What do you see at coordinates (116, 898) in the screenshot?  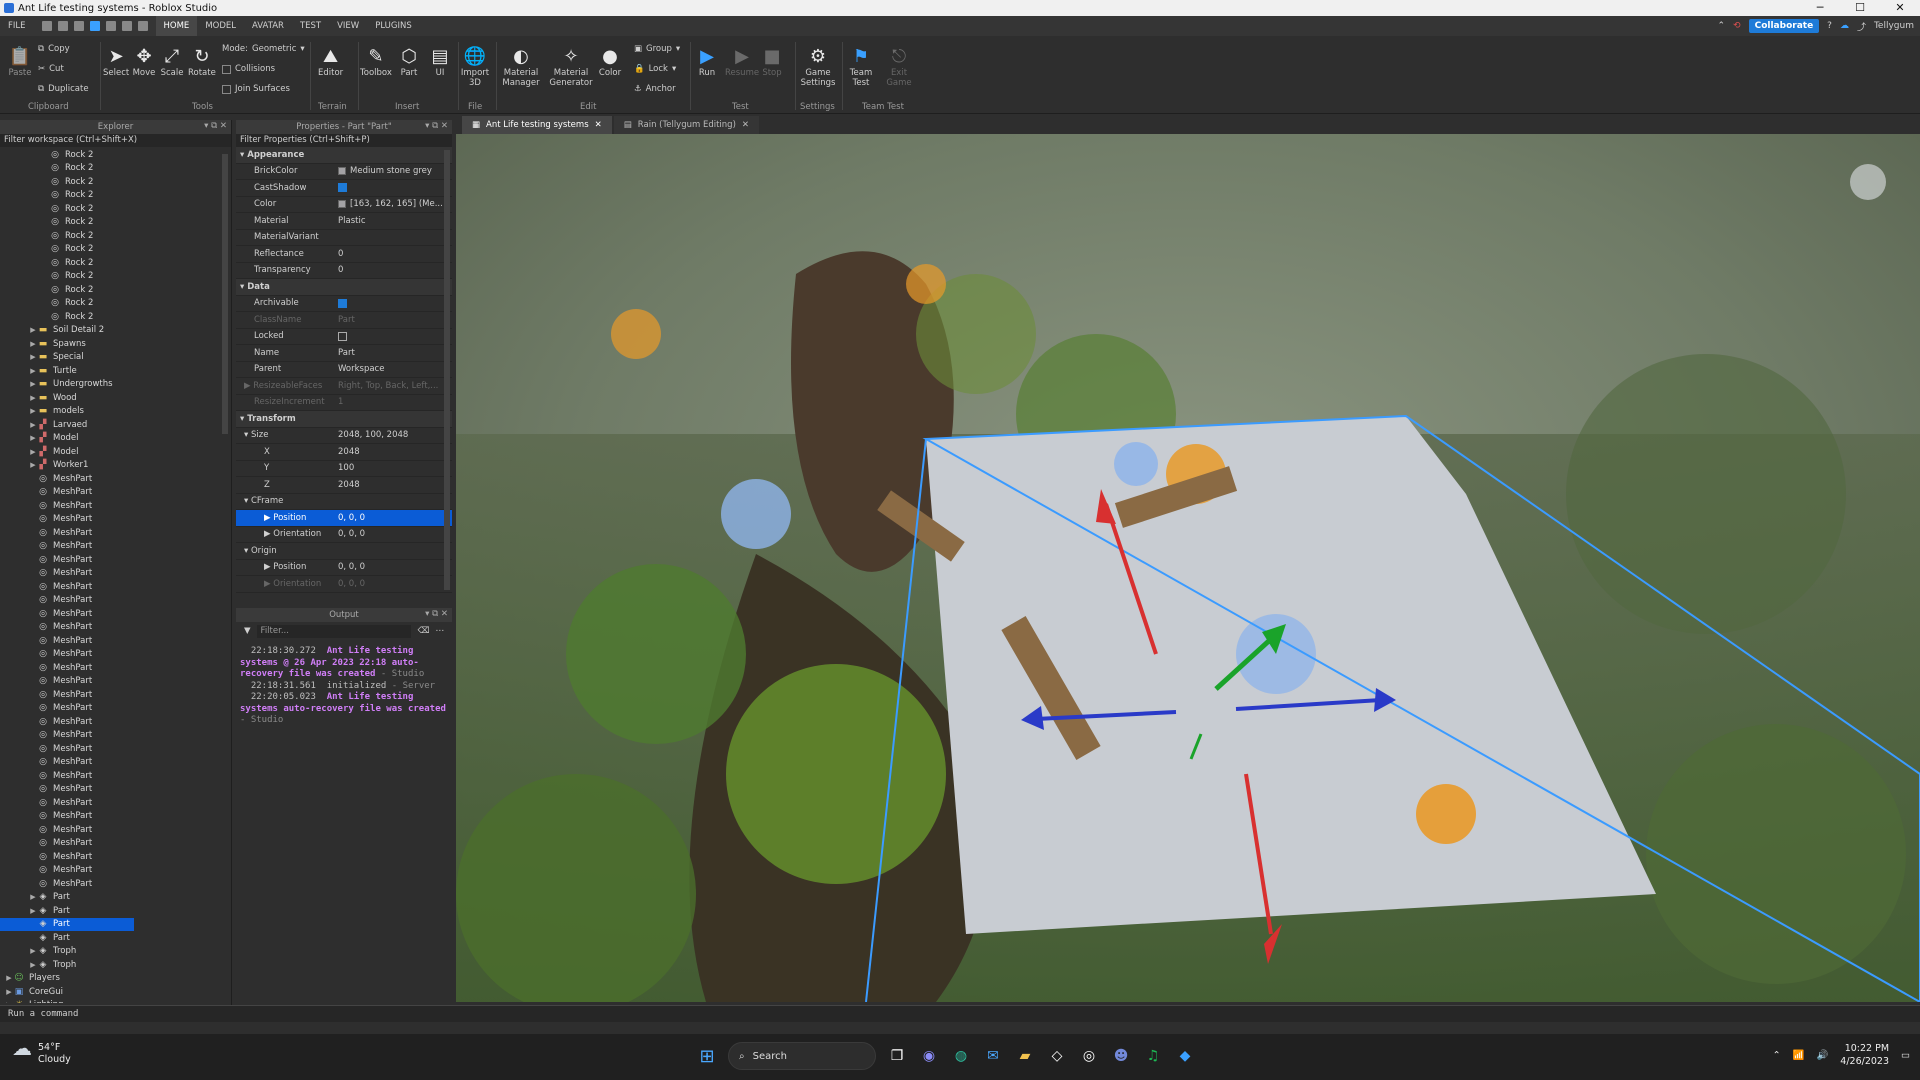 I see `explorer-node: ▶ ◈ Part` at bounding box center [116, 898].